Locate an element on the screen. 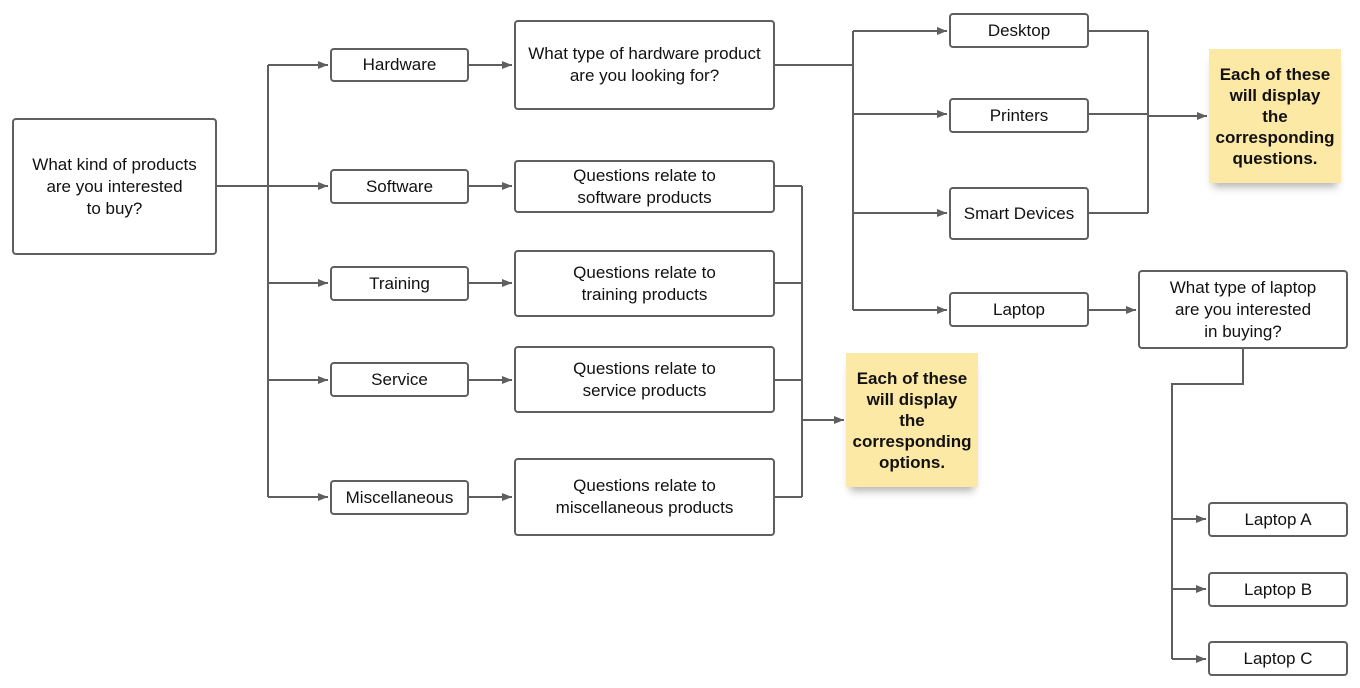  laptop-node: Laptop is located at coordinates (1019, 309).